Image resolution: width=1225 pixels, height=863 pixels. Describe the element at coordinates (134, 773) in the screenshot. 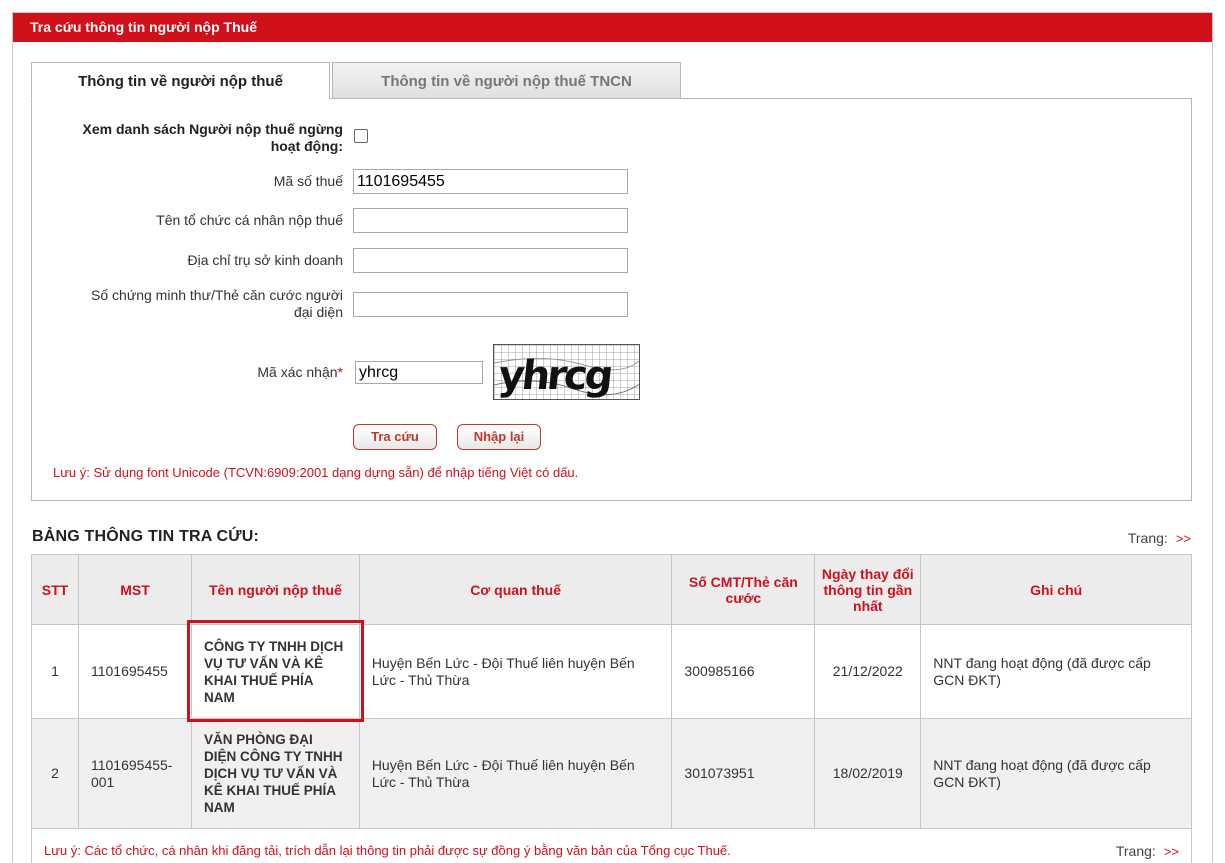

I see `row-mst: 1101695455-001` at that location.